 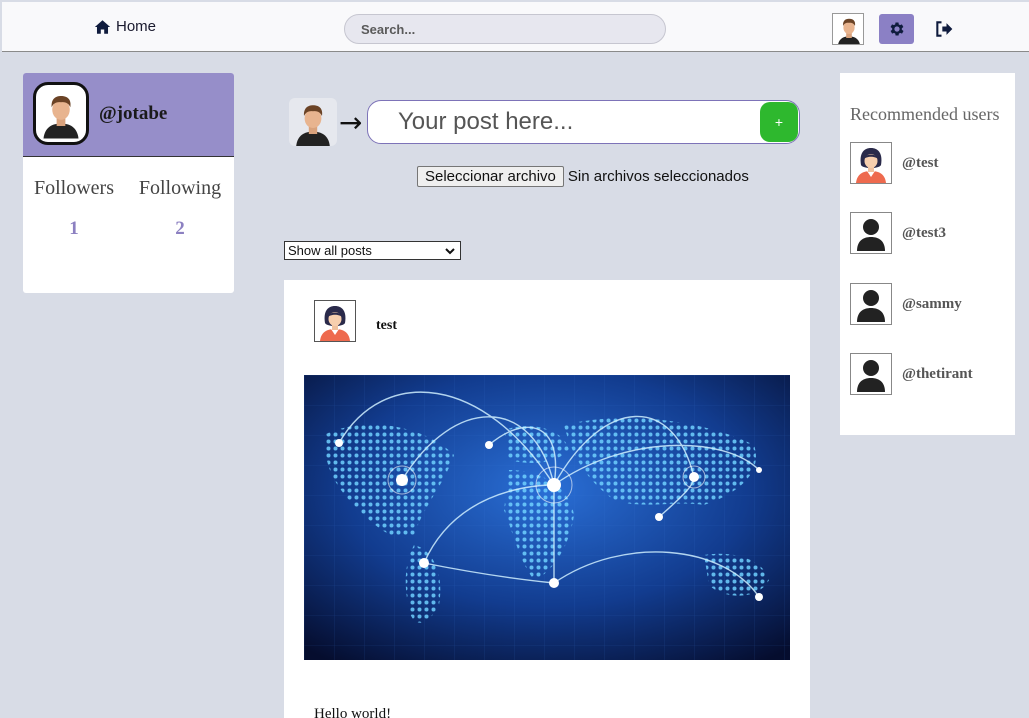 I want to click on post-author-avatar, so click(x=335, y=321).